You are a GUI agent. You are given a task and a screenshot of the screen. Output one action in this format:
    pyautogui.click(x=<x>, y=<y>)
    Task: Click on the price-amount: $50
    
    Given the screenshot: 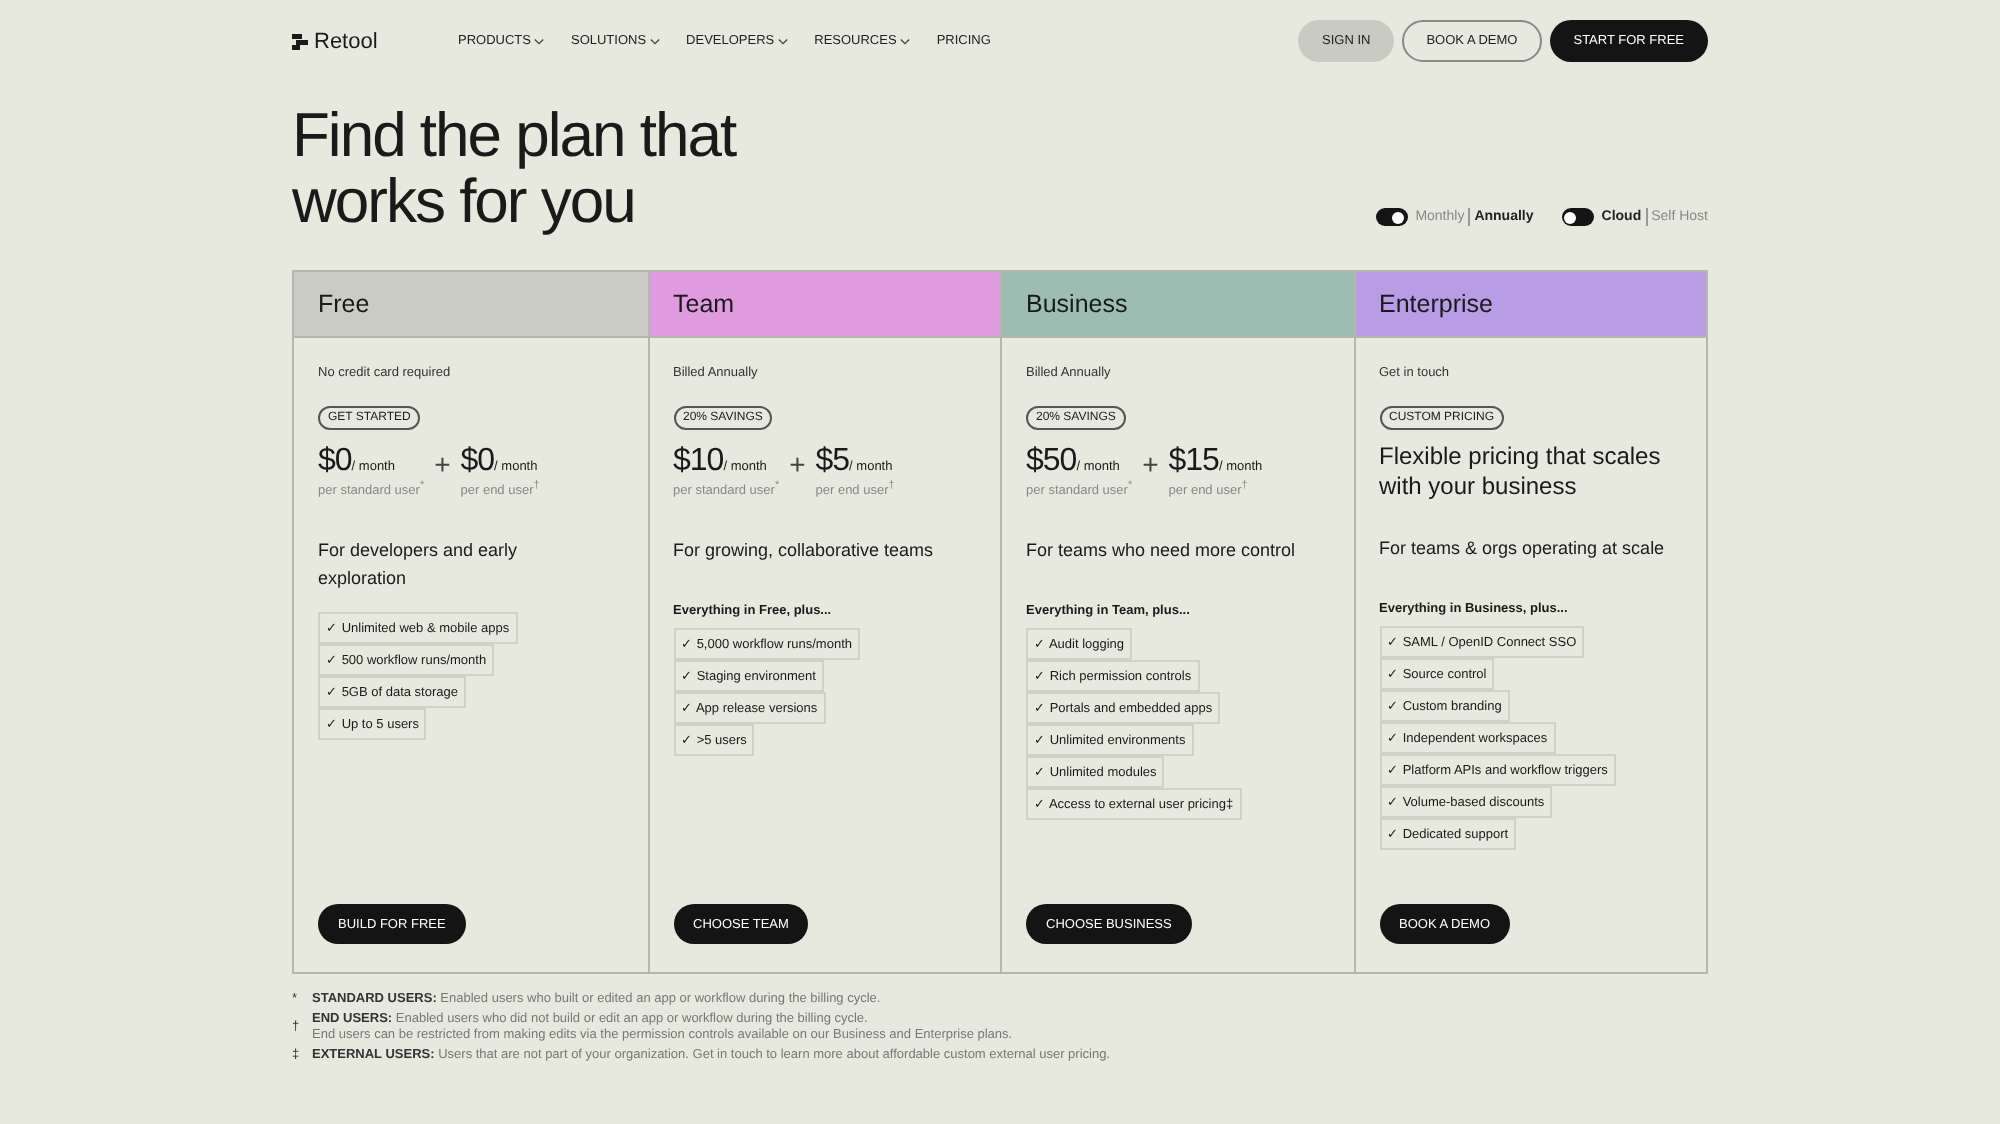 What is the action you would take?
    pyautogui.click(x=1051, y=462)
    